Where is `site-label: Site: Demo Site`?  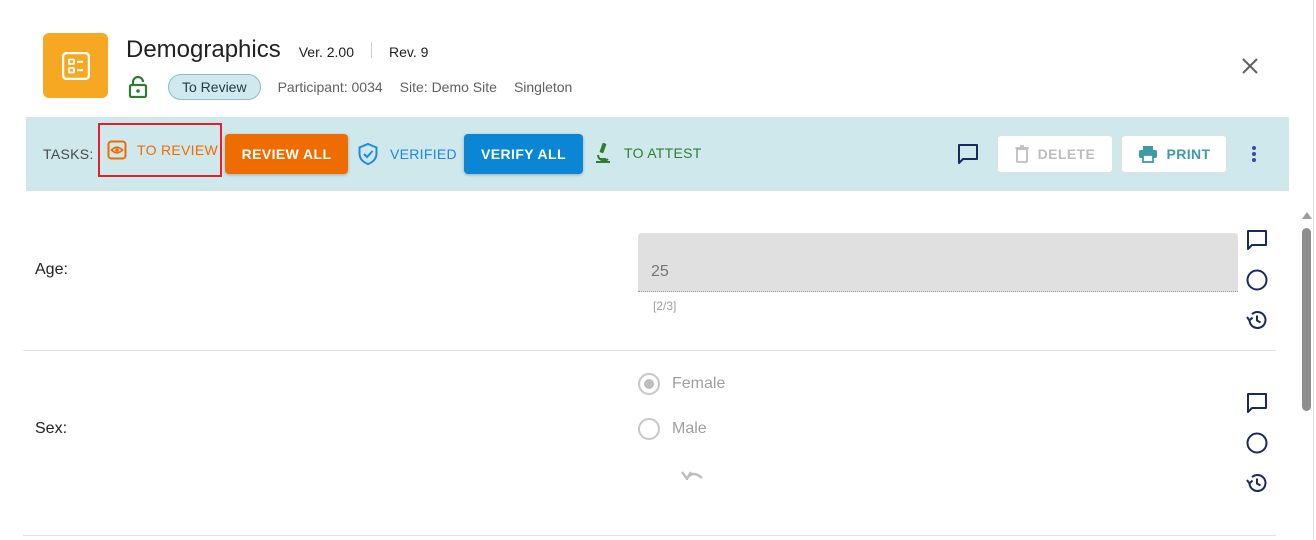 site-label: Site: Demo Site is located at coordinates (448, 87).